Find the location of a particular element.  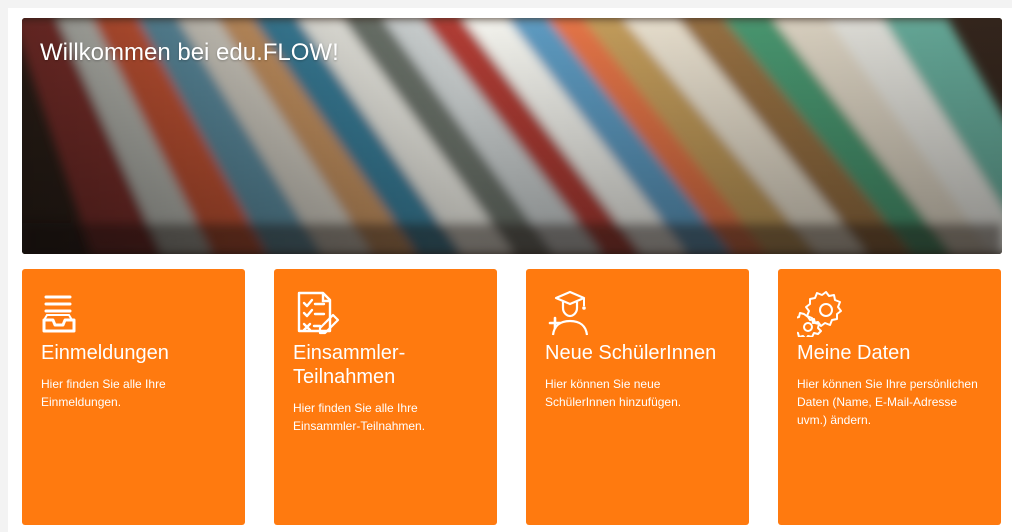

meine-daten-title: Meine Daten is located at coordinates (854, 353).